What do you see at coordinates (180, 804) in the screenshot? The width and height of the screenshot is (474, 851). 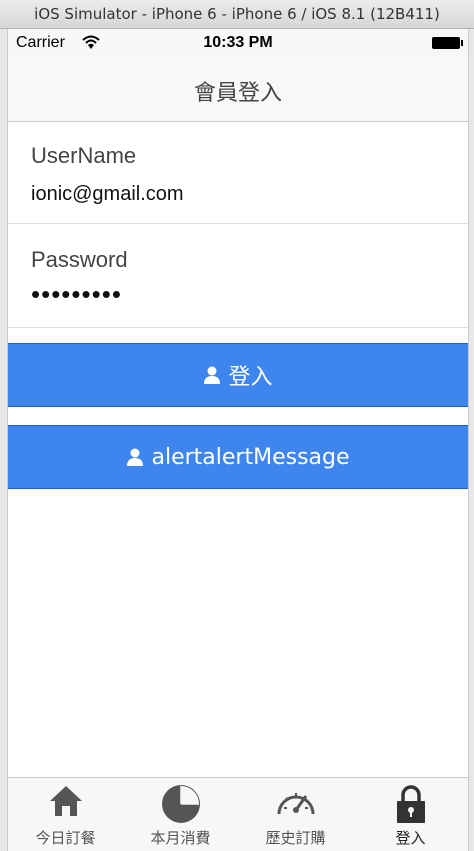 I see `pie-chart-icon` at bounding box center [180, 804].